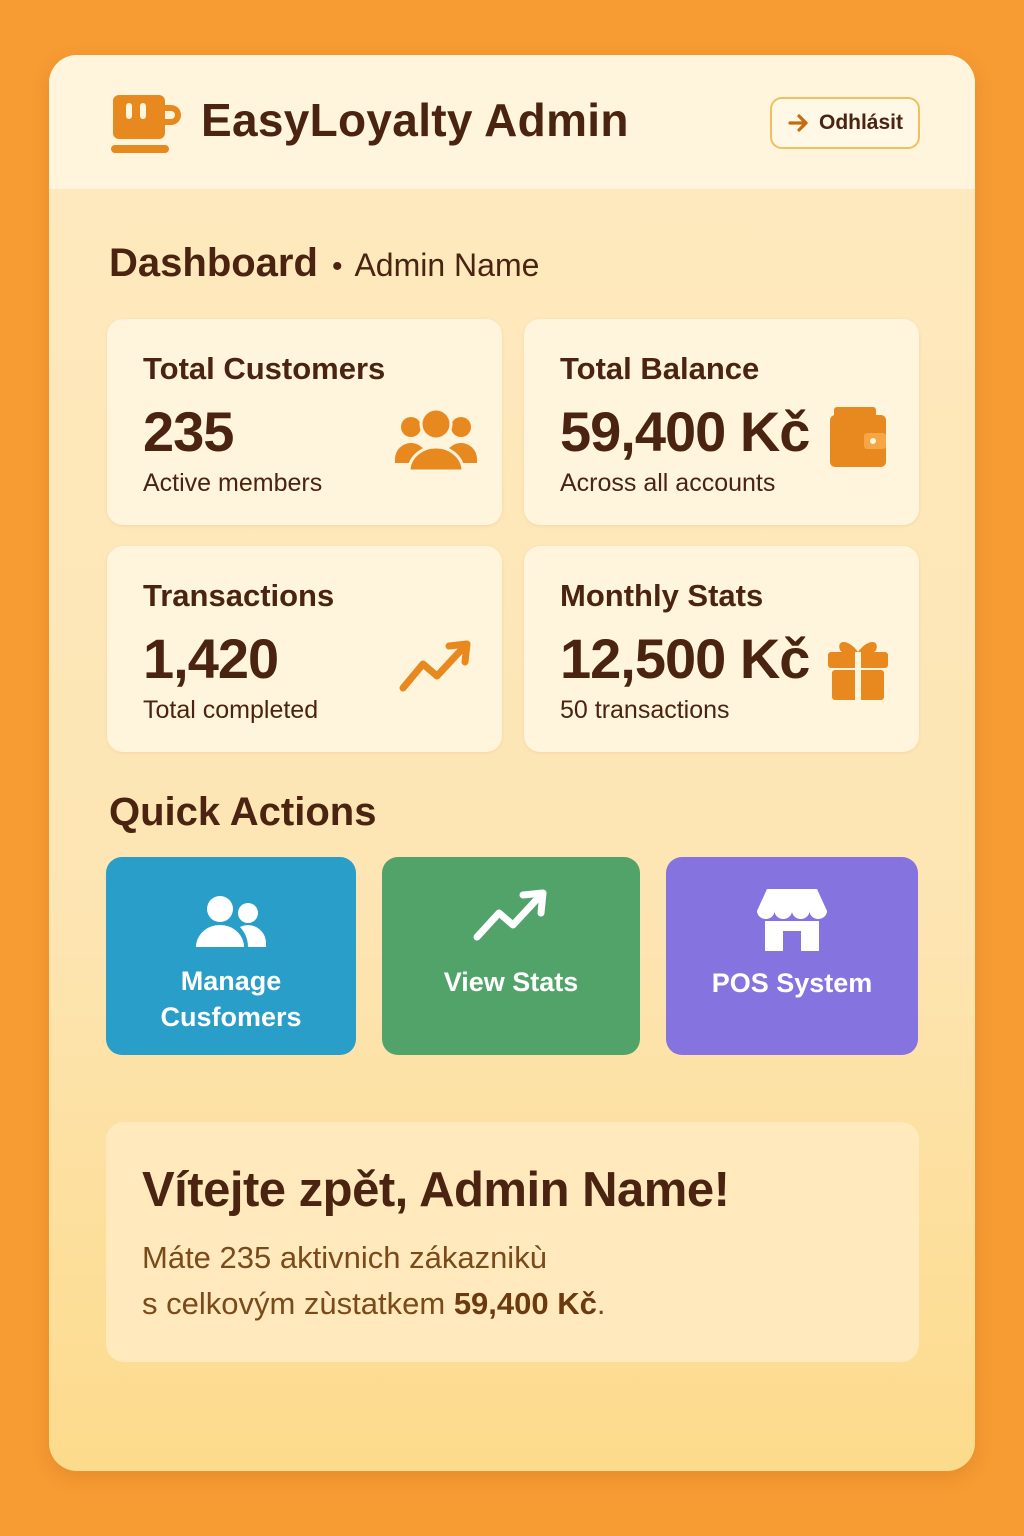 Image resolution: width=1024 pixels, height=1536 pixels. Describe the element at coordinates (239, 595) in the screenshot. I see `stat-label: Transactions` at that location.